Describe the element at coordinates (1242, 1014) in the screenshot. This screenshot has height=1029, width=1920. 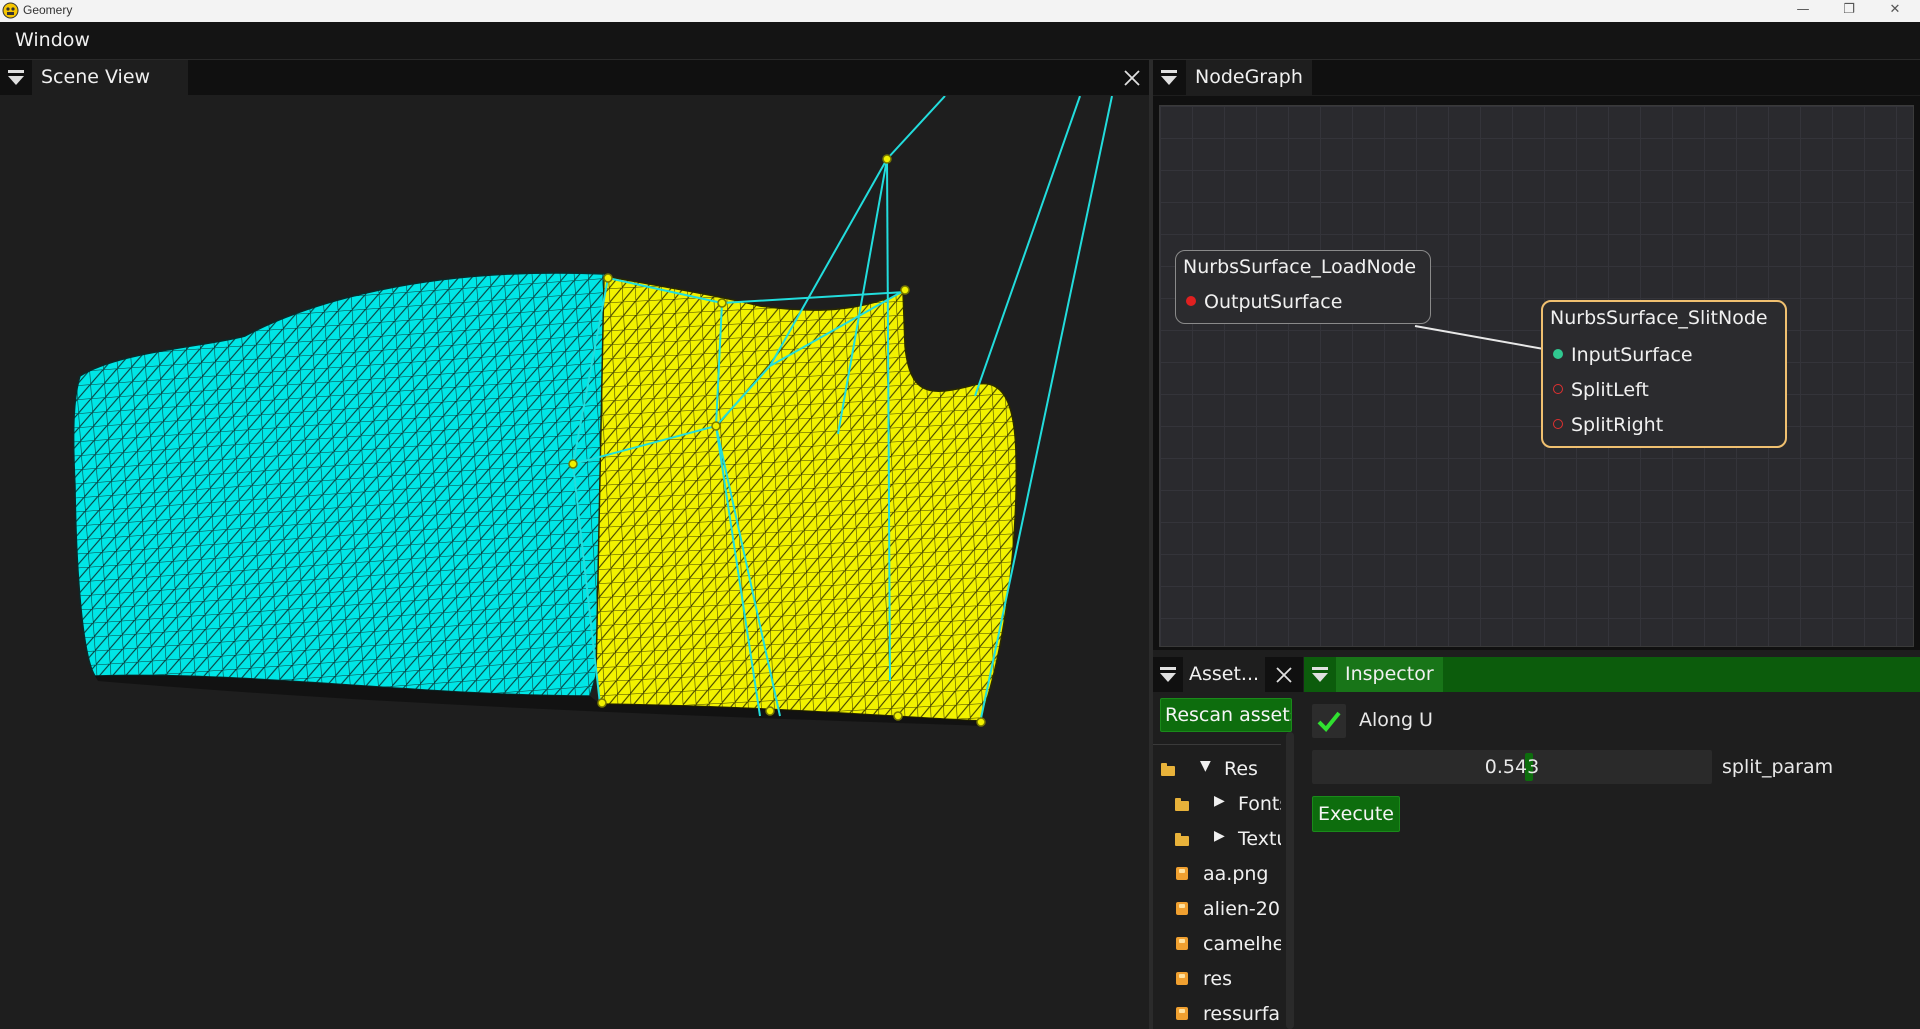
I see `asset-tree-item-label: ressurface` at that location.